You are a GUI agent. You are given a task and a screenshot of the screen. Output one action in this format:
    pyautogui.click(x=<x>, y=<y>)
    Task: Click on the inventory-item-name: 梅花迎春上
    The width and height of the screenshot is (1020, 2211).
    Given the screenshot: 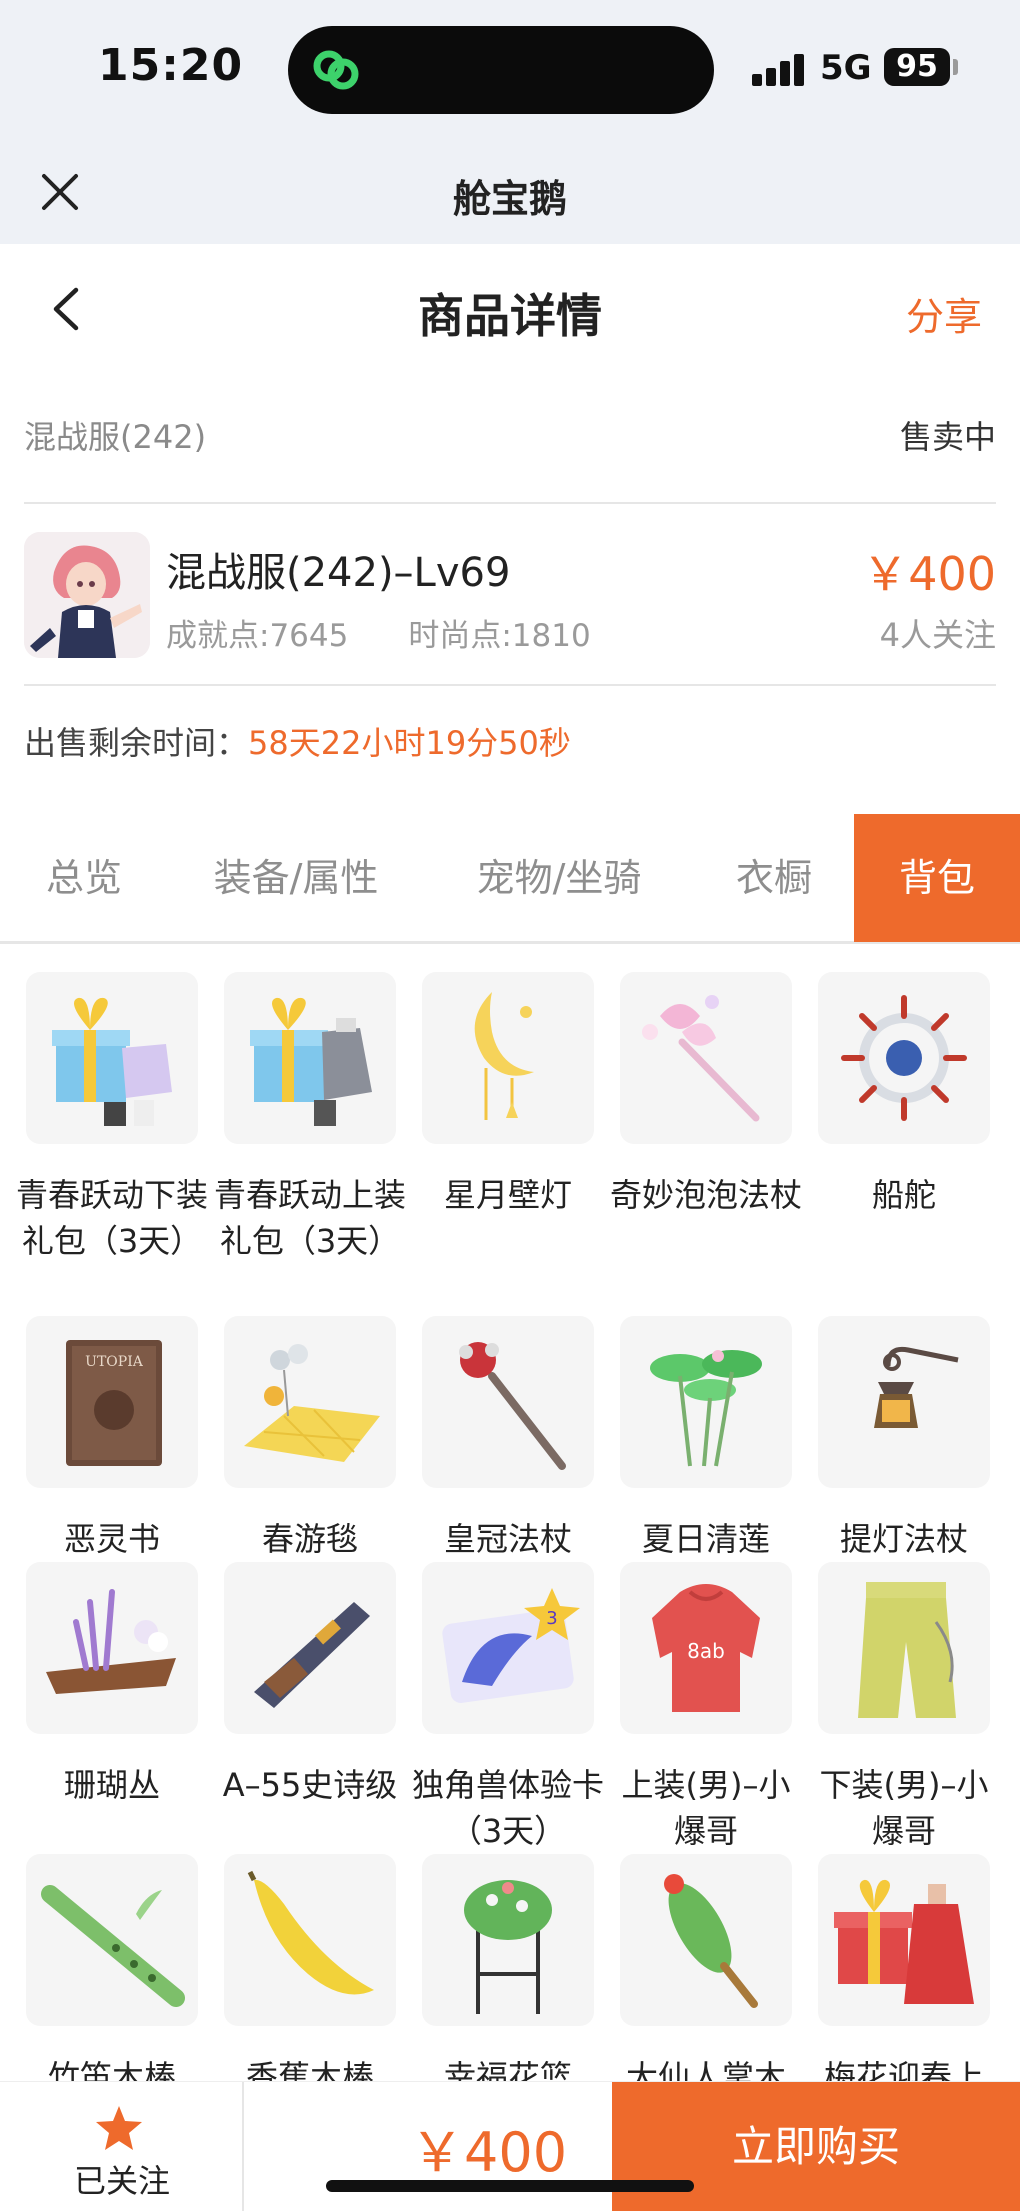 What is the action you would take?
    pyautogui.click(x=903, y=2069)
    